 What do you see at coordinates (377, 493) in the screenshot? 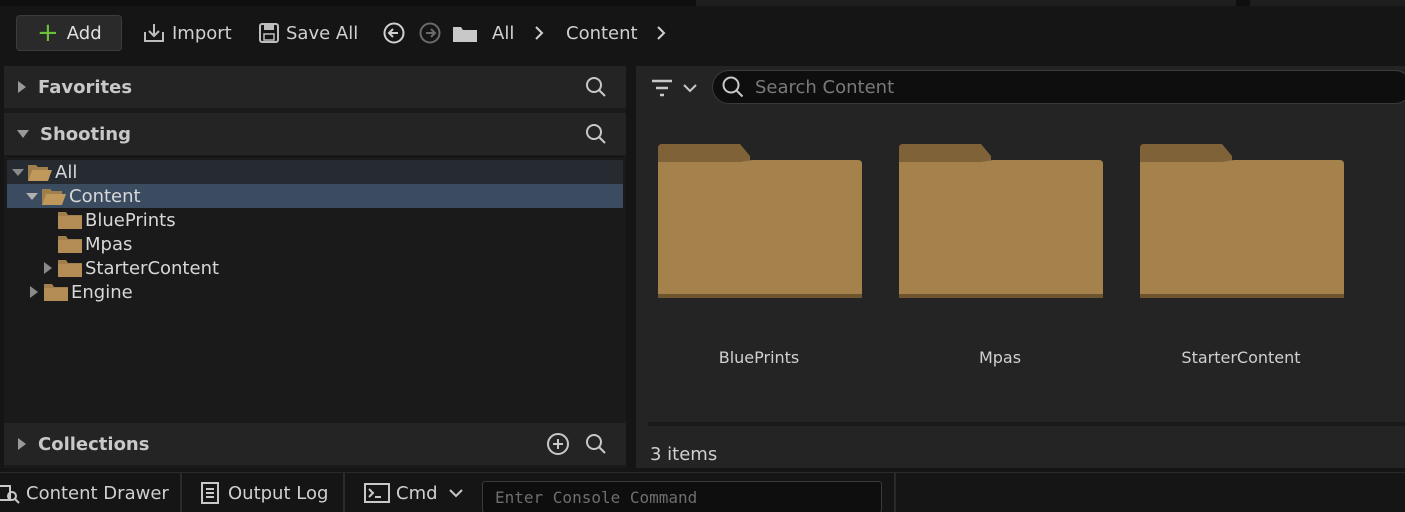
I see `terminal-icon` at bounding box center [377, 493].